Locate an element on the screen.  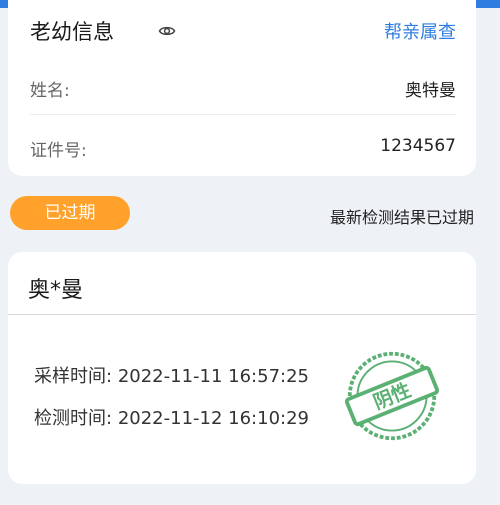
eye-icon is located at coordinates (167, 31).